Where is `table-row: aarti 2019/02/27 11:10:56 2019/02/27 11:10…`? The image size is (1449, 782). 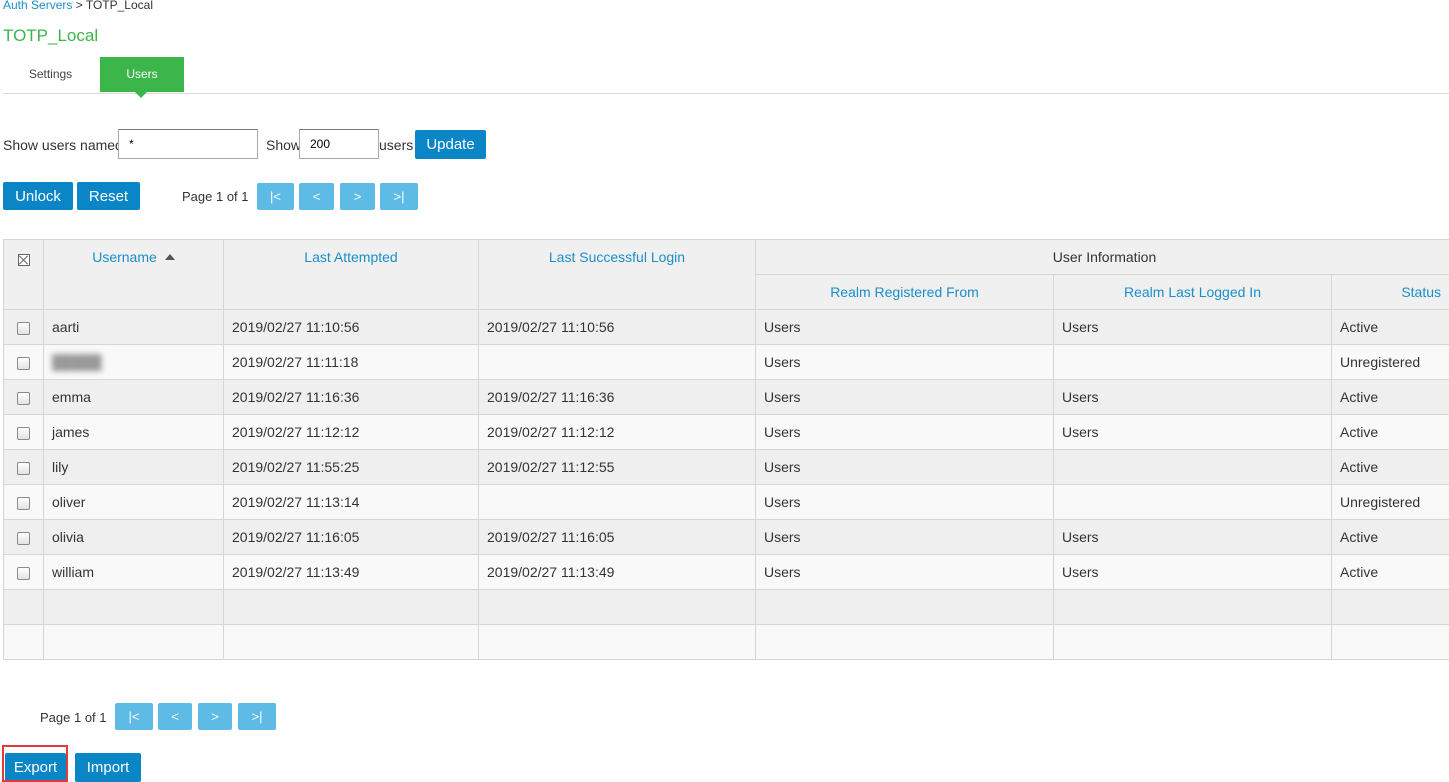 table-row: aarti 2019/02/27 11:10:56 2019/02/27 11:10… is located at coordinates (726, 327).